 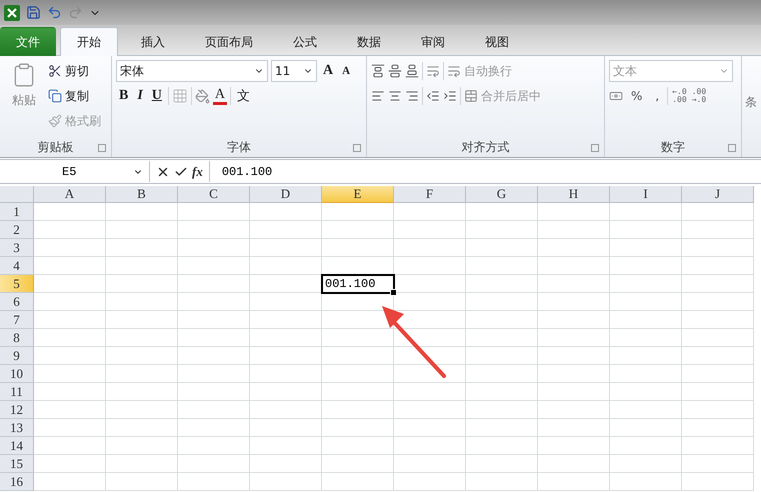 I want to click on active-cell: 001.100, so click(x=358, y=284).